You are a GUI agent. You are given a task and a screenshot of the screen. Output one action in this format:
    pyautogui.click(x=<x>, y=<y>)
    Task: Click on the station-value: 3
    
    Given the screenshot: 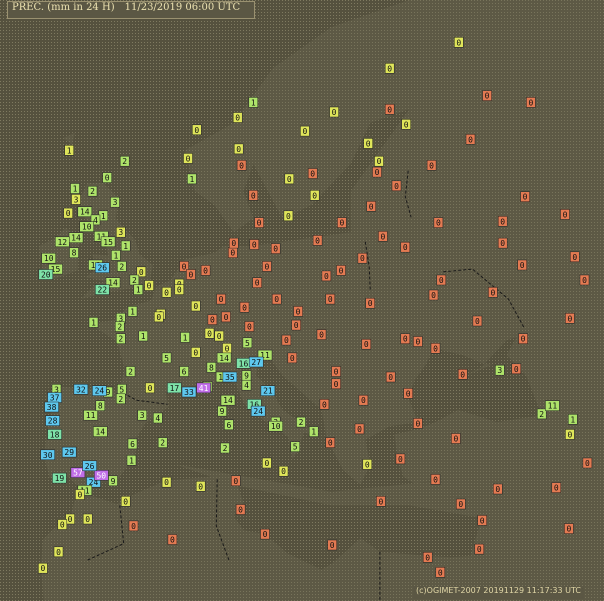 What is the action you would take?
    pyautogui.click(x=142, y=415)
    